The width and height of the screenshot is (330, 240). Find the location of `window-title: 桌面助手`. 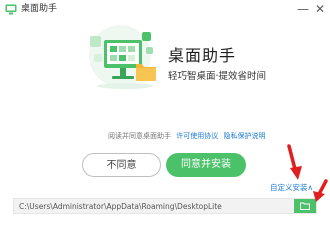

window-title: 桌面助手 is located at coordinates (39, 9).